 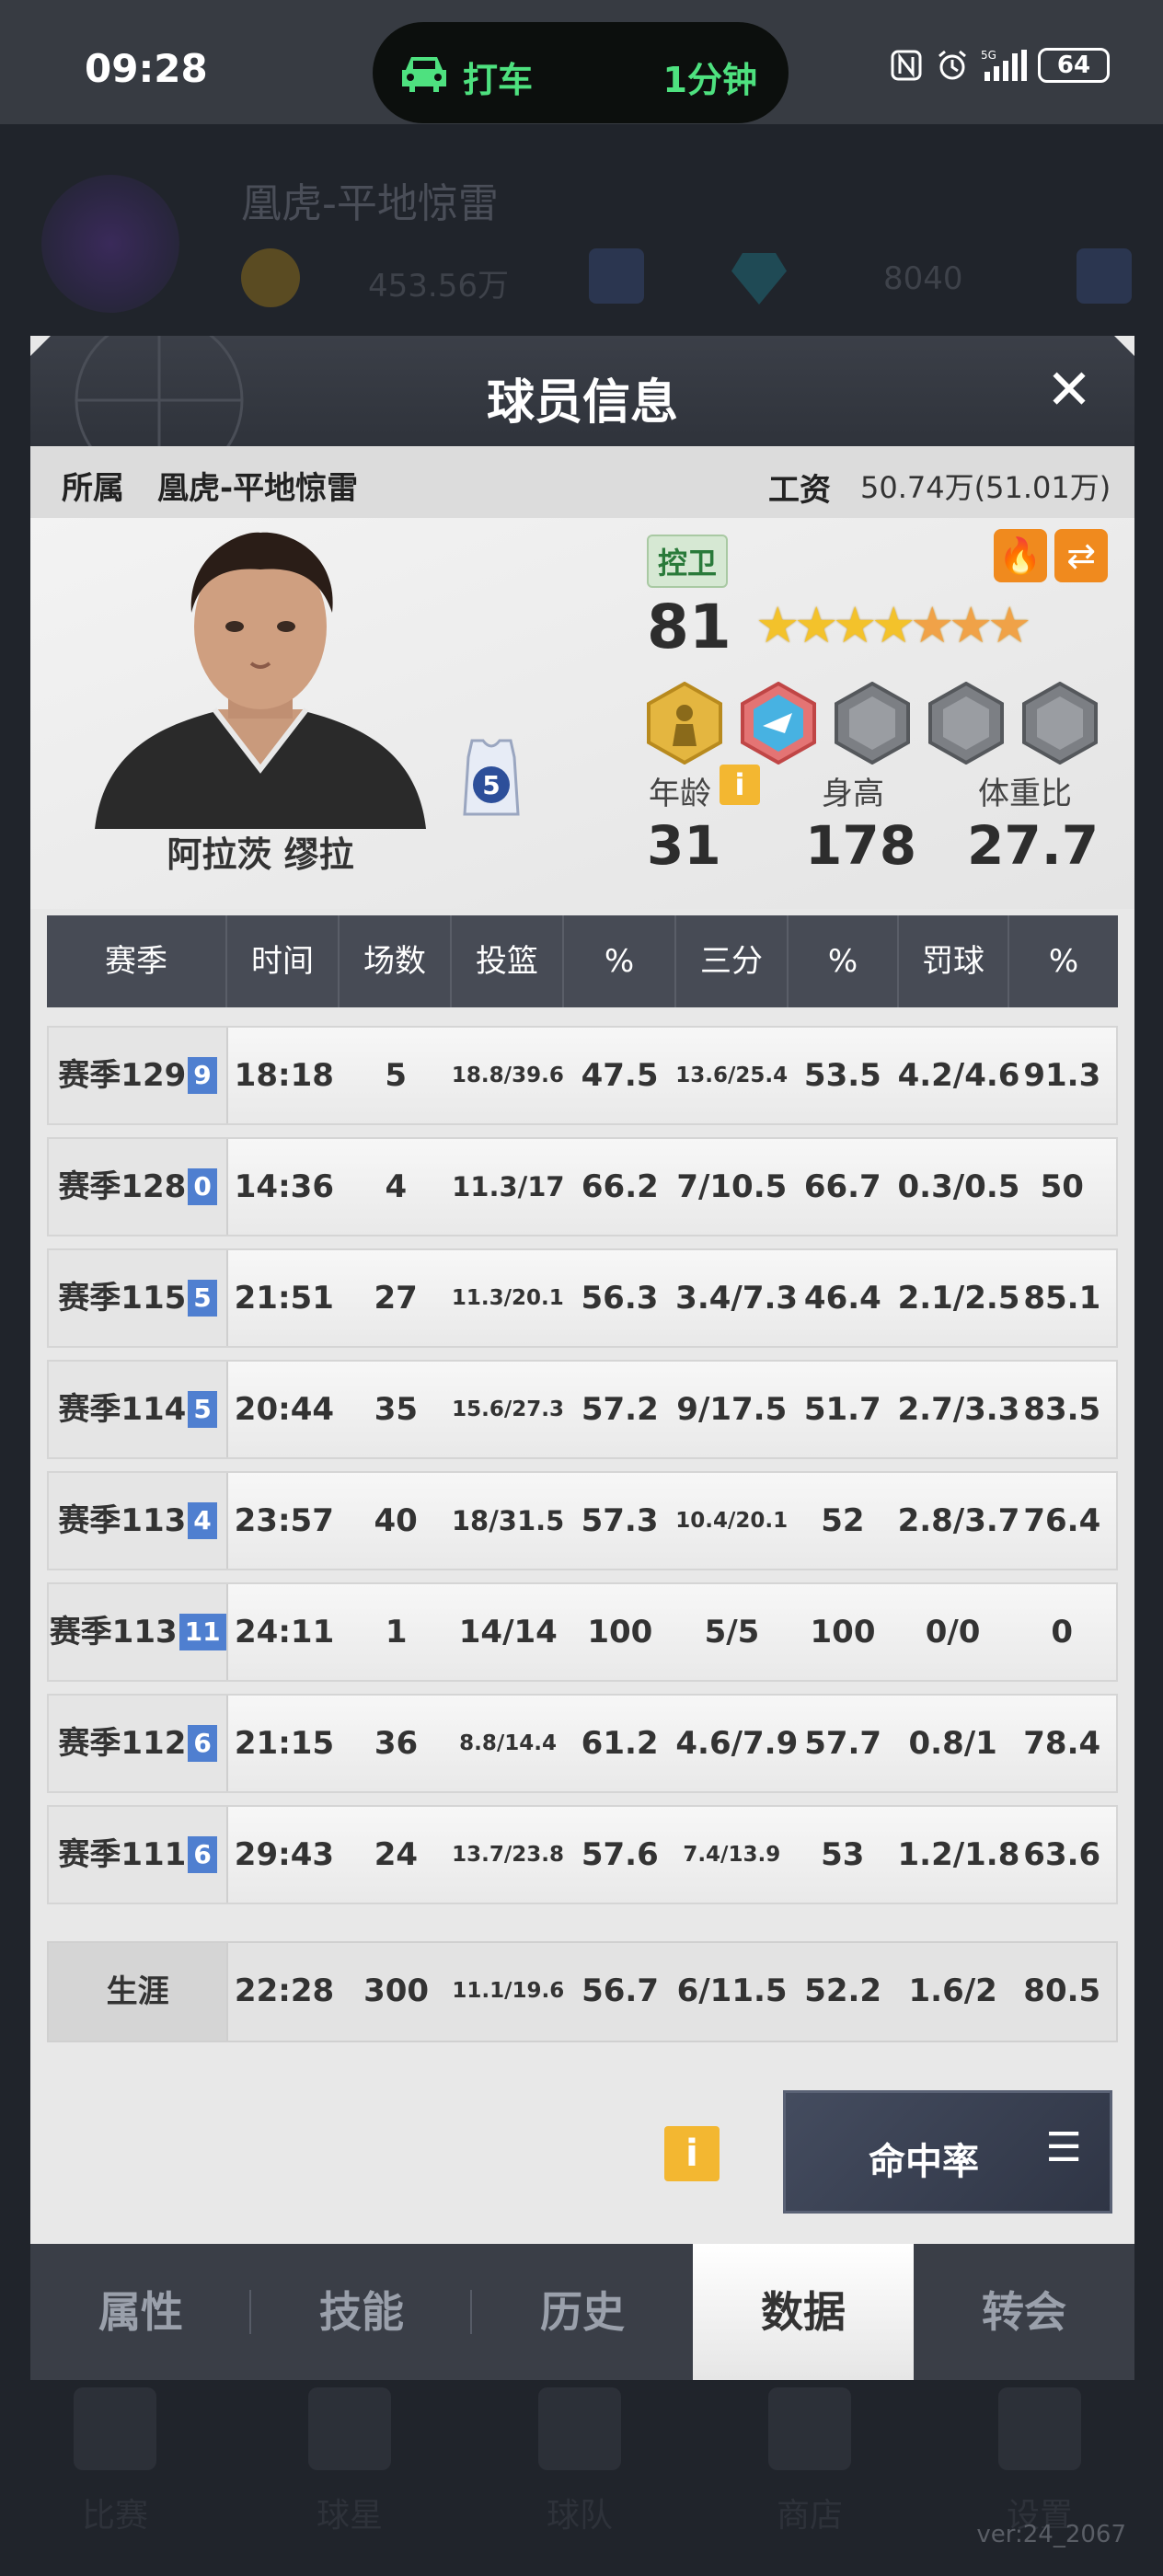 I want to click on hit-rate-info-icon: i, so click(x=692, y=2153).